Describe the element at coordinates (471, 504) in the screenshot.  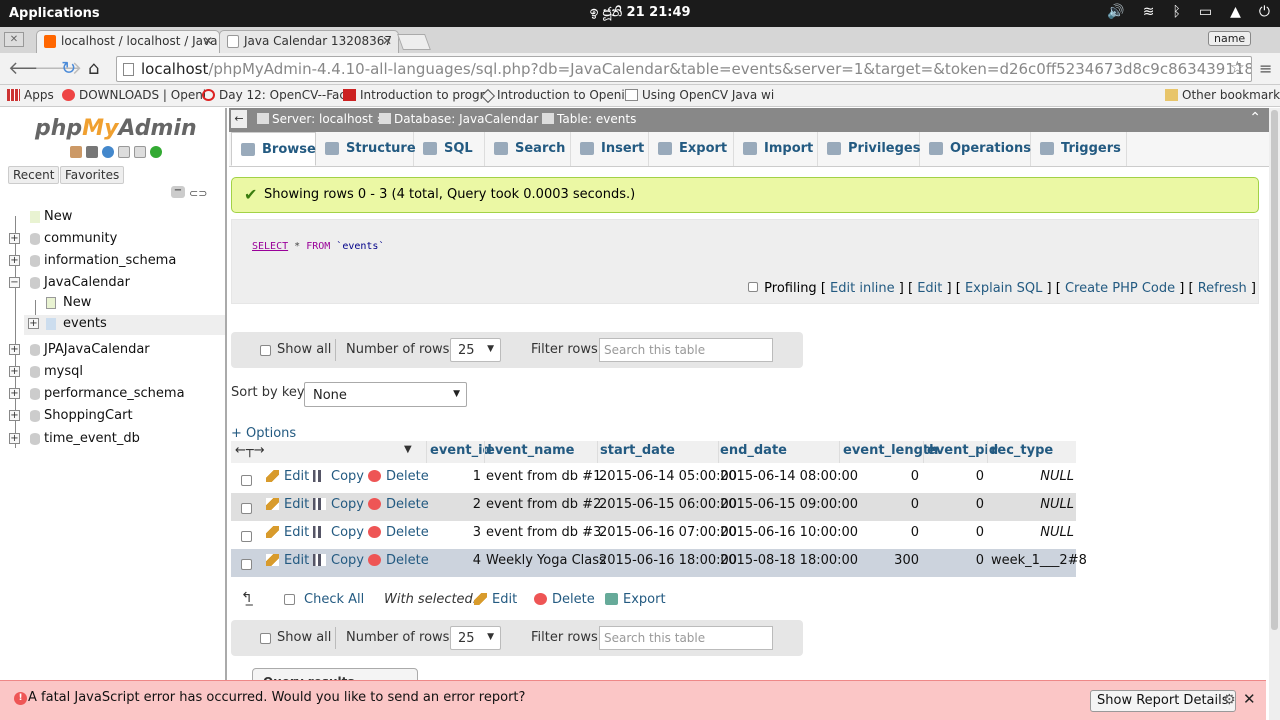
I see `cell-event-id: 2` at that location.